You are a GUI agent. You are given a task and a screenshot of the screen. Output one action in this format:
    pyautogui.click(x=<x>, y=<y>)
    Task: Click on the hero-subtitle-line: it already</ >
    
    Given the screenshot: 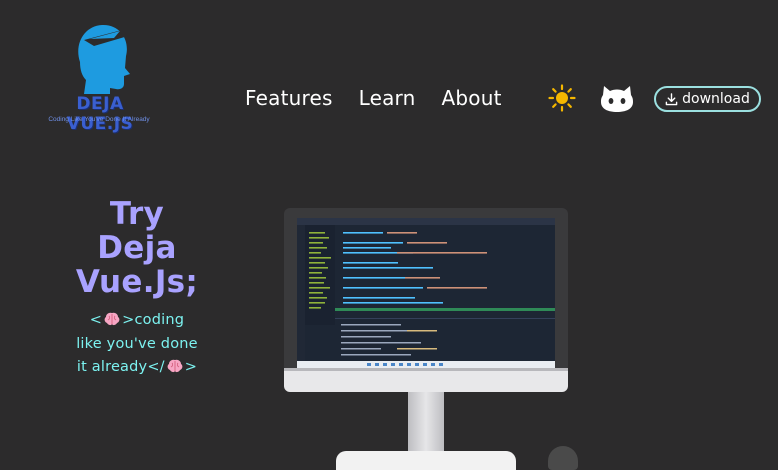 What is the action you would take?
    pyautogui.click(x=137, y=368)
    